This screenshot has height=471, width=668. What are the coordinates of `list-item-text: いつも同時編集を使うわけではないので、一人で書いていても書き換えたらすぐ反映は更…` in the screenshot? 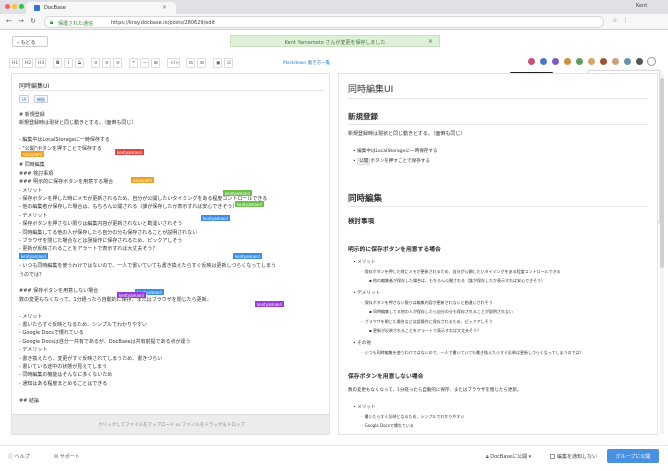 It's located at (474, 352).